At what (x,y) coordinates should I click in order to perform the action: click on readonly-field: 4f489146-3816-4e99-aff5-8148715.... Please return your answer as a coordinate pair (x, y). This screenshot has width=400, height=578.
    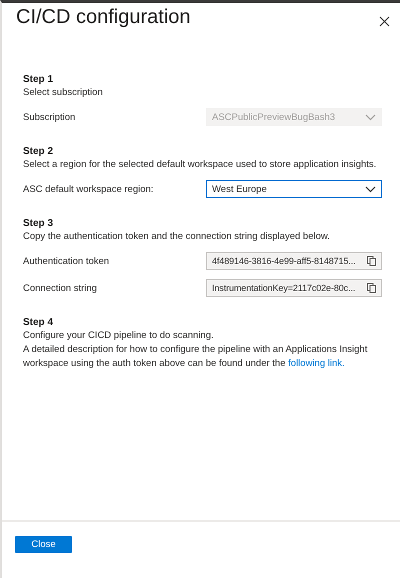
    Looking at the image, I should click on (294, 261).